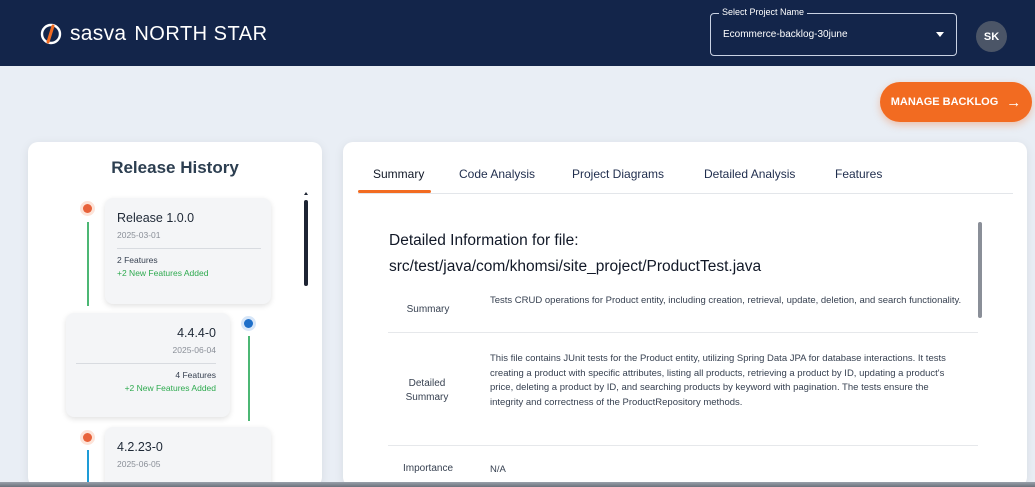  What do you see at coordinates (858, 174) in the screenshot?
I see `tab-features: Features` at bounding box center [858, 174].